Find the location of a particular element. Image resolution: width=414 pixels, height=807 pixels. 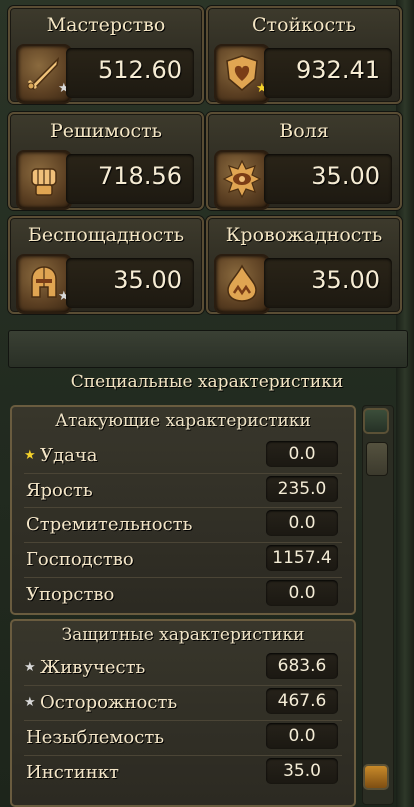

stat-row: ★ Удача 0.0 is located at coordinates (183, 456).